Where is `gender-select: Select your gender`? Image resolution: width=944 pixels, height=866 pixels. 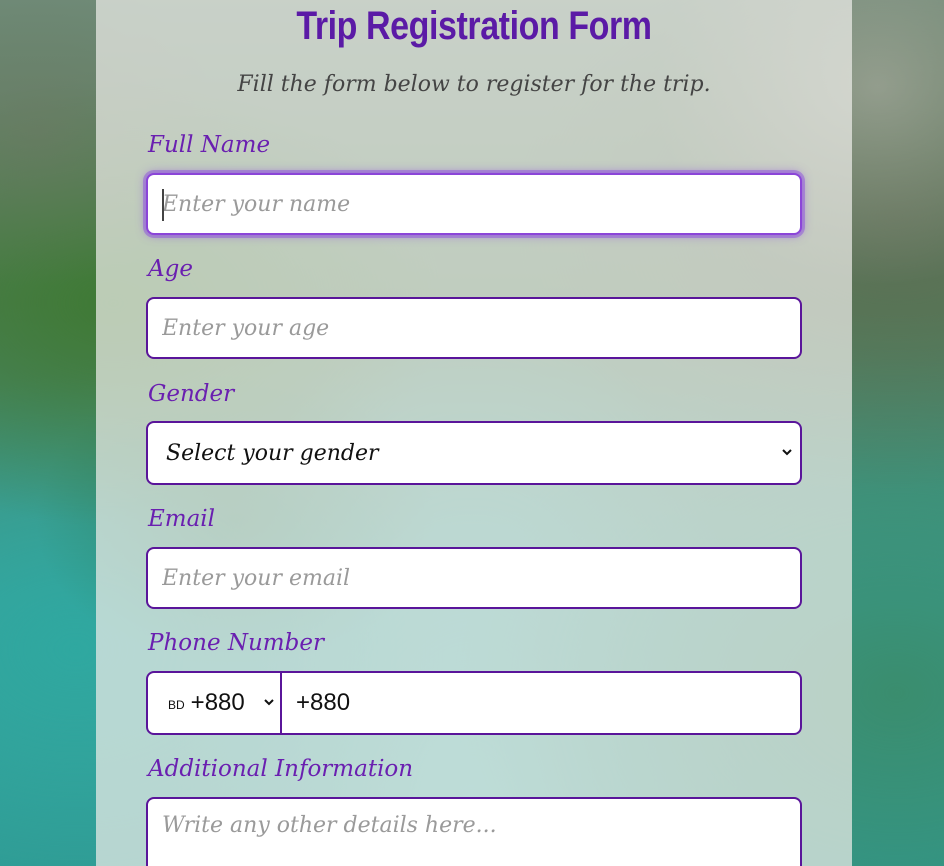 gender-select: Select your gender is located at coordinates (474, 453).